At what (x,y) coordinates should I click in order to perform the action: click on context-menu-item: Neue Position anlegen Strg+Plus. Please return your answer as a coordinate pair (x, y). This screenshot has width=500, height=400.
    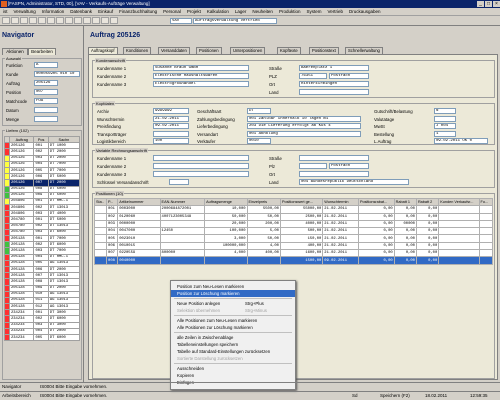
    Looking at the image, I should click on (233, 303).